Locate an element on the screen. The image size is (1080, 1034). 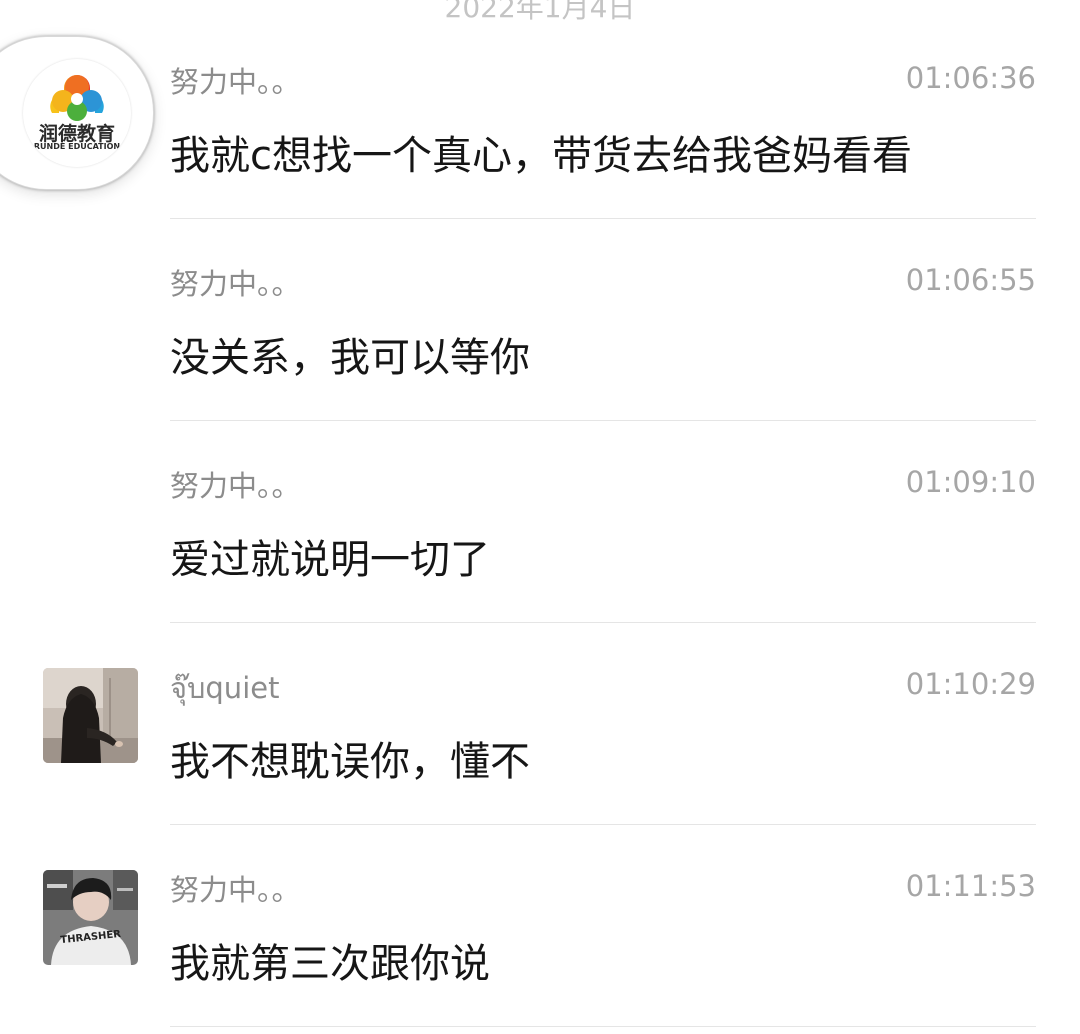
girl-photo-icon is located at coordinates (90, 715).